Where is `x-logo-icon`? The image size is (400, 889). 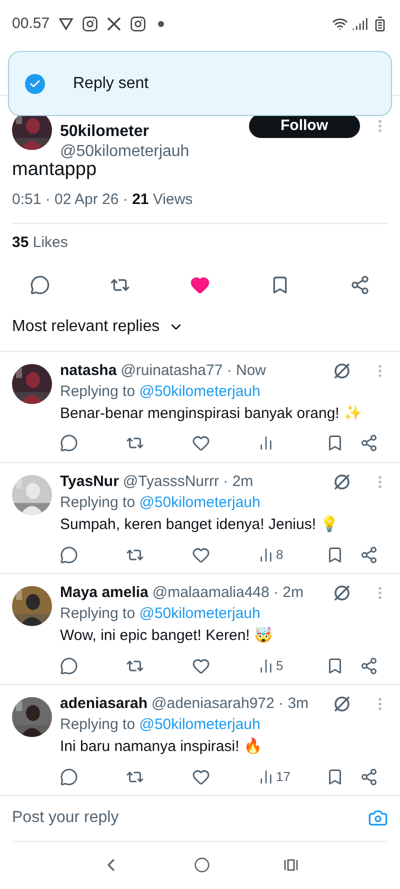 x-logo-icon is located at coordinates (114, 24).